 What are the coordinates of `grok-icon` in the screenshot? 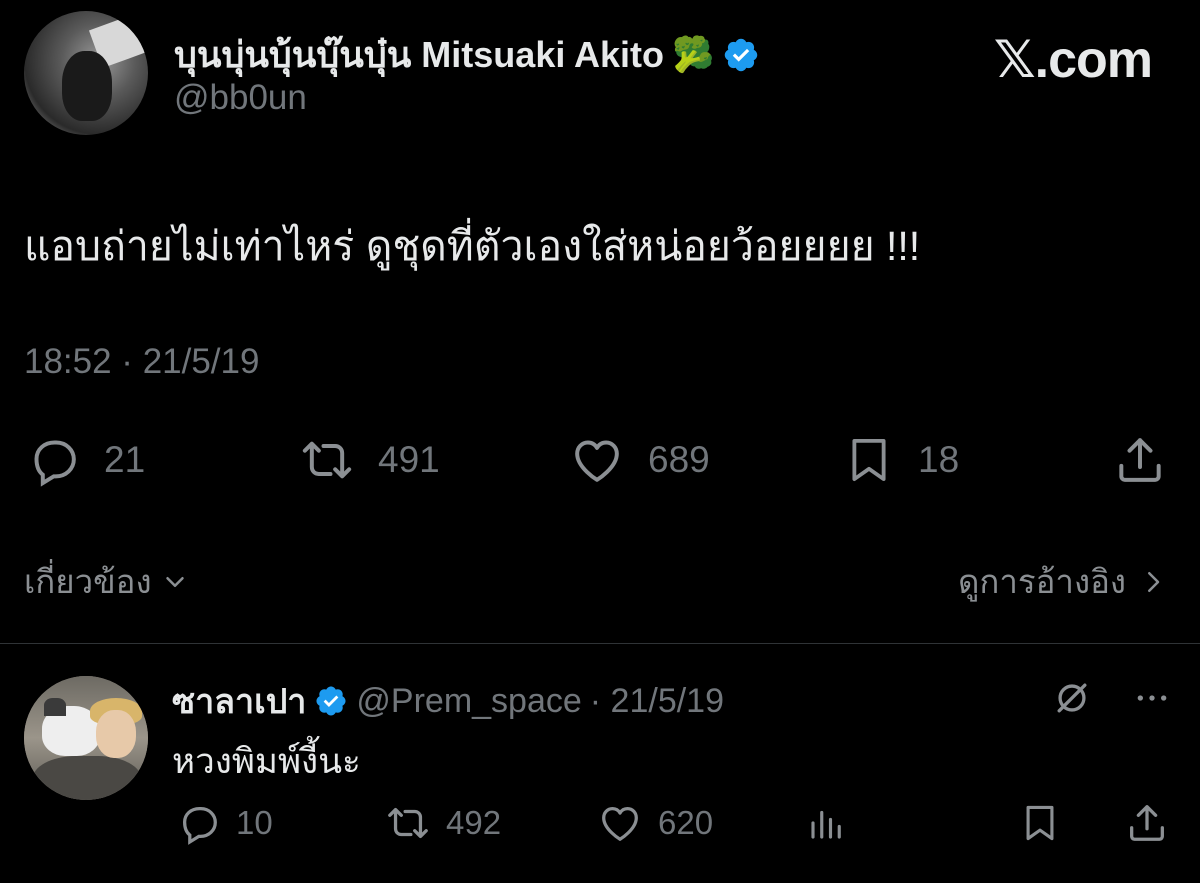 It's located at (1072, 698).